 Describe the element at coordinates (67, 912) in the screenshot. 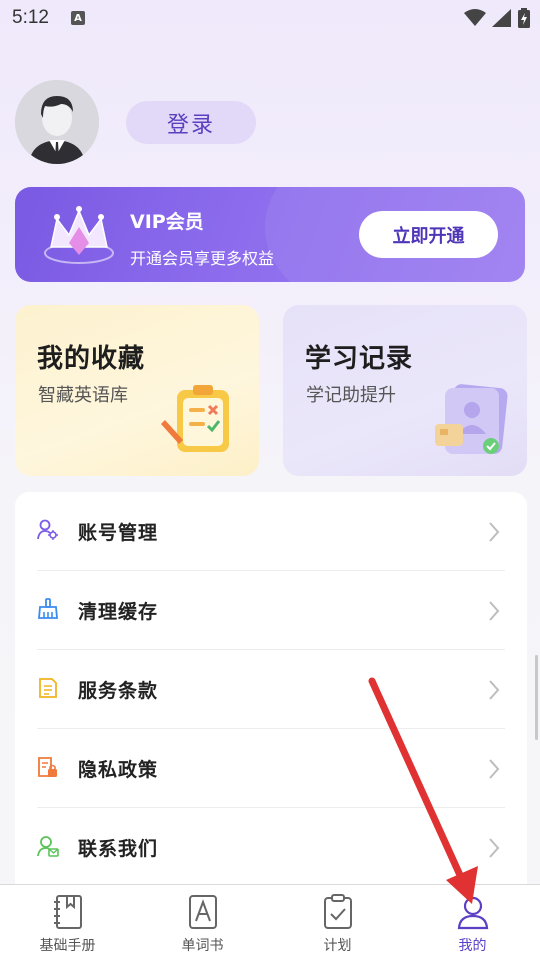

I see `handbook-icon` at that location.